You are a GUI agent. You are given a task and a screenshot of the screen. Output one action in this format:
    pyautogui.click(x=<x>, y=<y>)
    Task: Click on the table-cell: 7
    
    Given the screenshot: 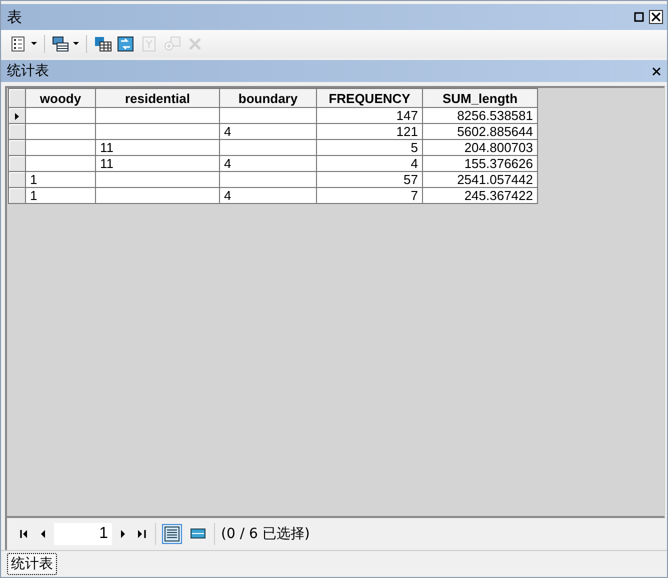 What is the action you would take?
    pyautogui.click(x=369, y=196)
    